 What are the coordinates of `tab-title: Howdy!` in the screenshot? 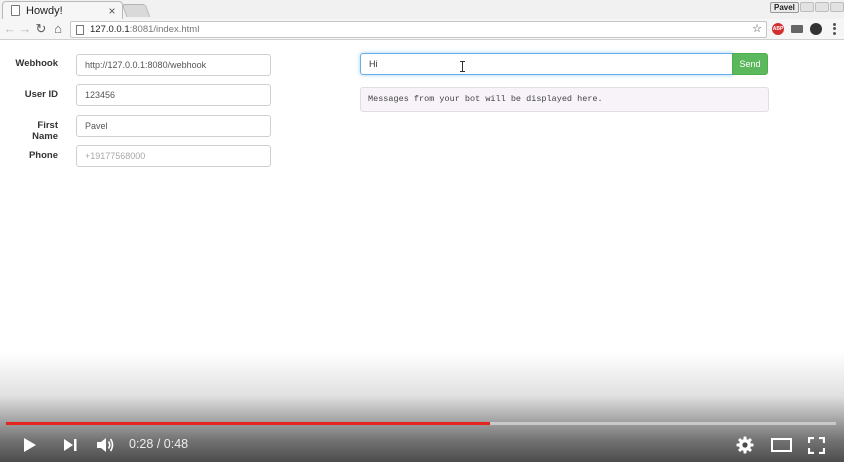 It's located at (44, 10).